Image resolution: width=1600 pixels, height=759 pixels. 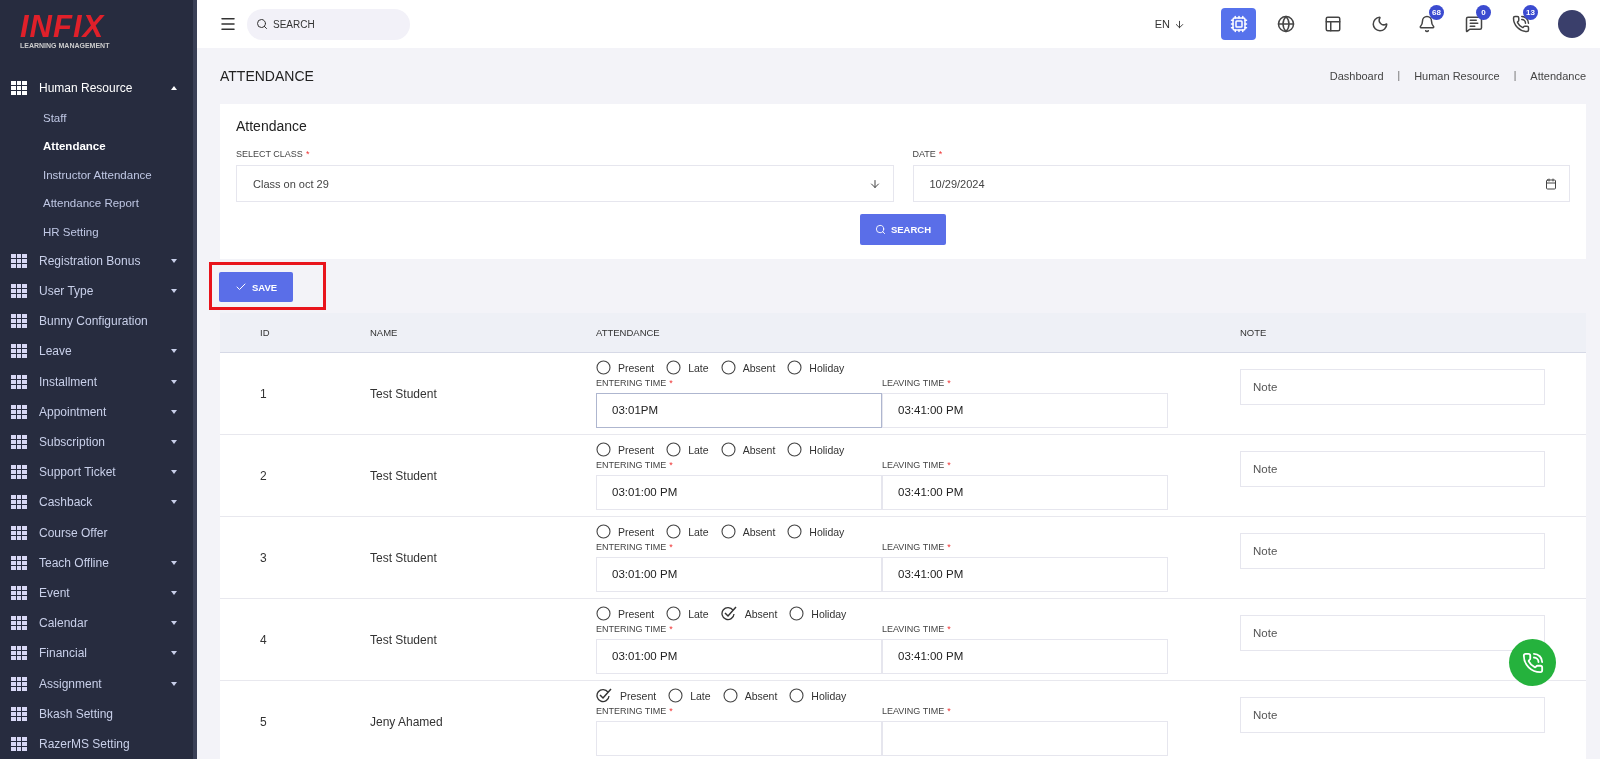 What do you see at coordinates (1426, 24) in the screenshot?
I see `bell-button: 68` at bounding box center [1426, 24].